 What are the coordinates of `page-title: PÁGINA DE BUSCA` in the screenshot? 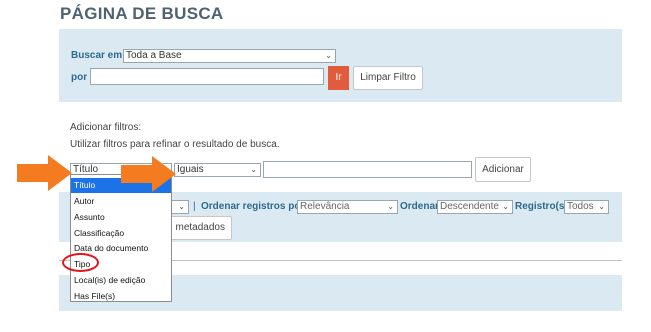 It's located at (142, 13).